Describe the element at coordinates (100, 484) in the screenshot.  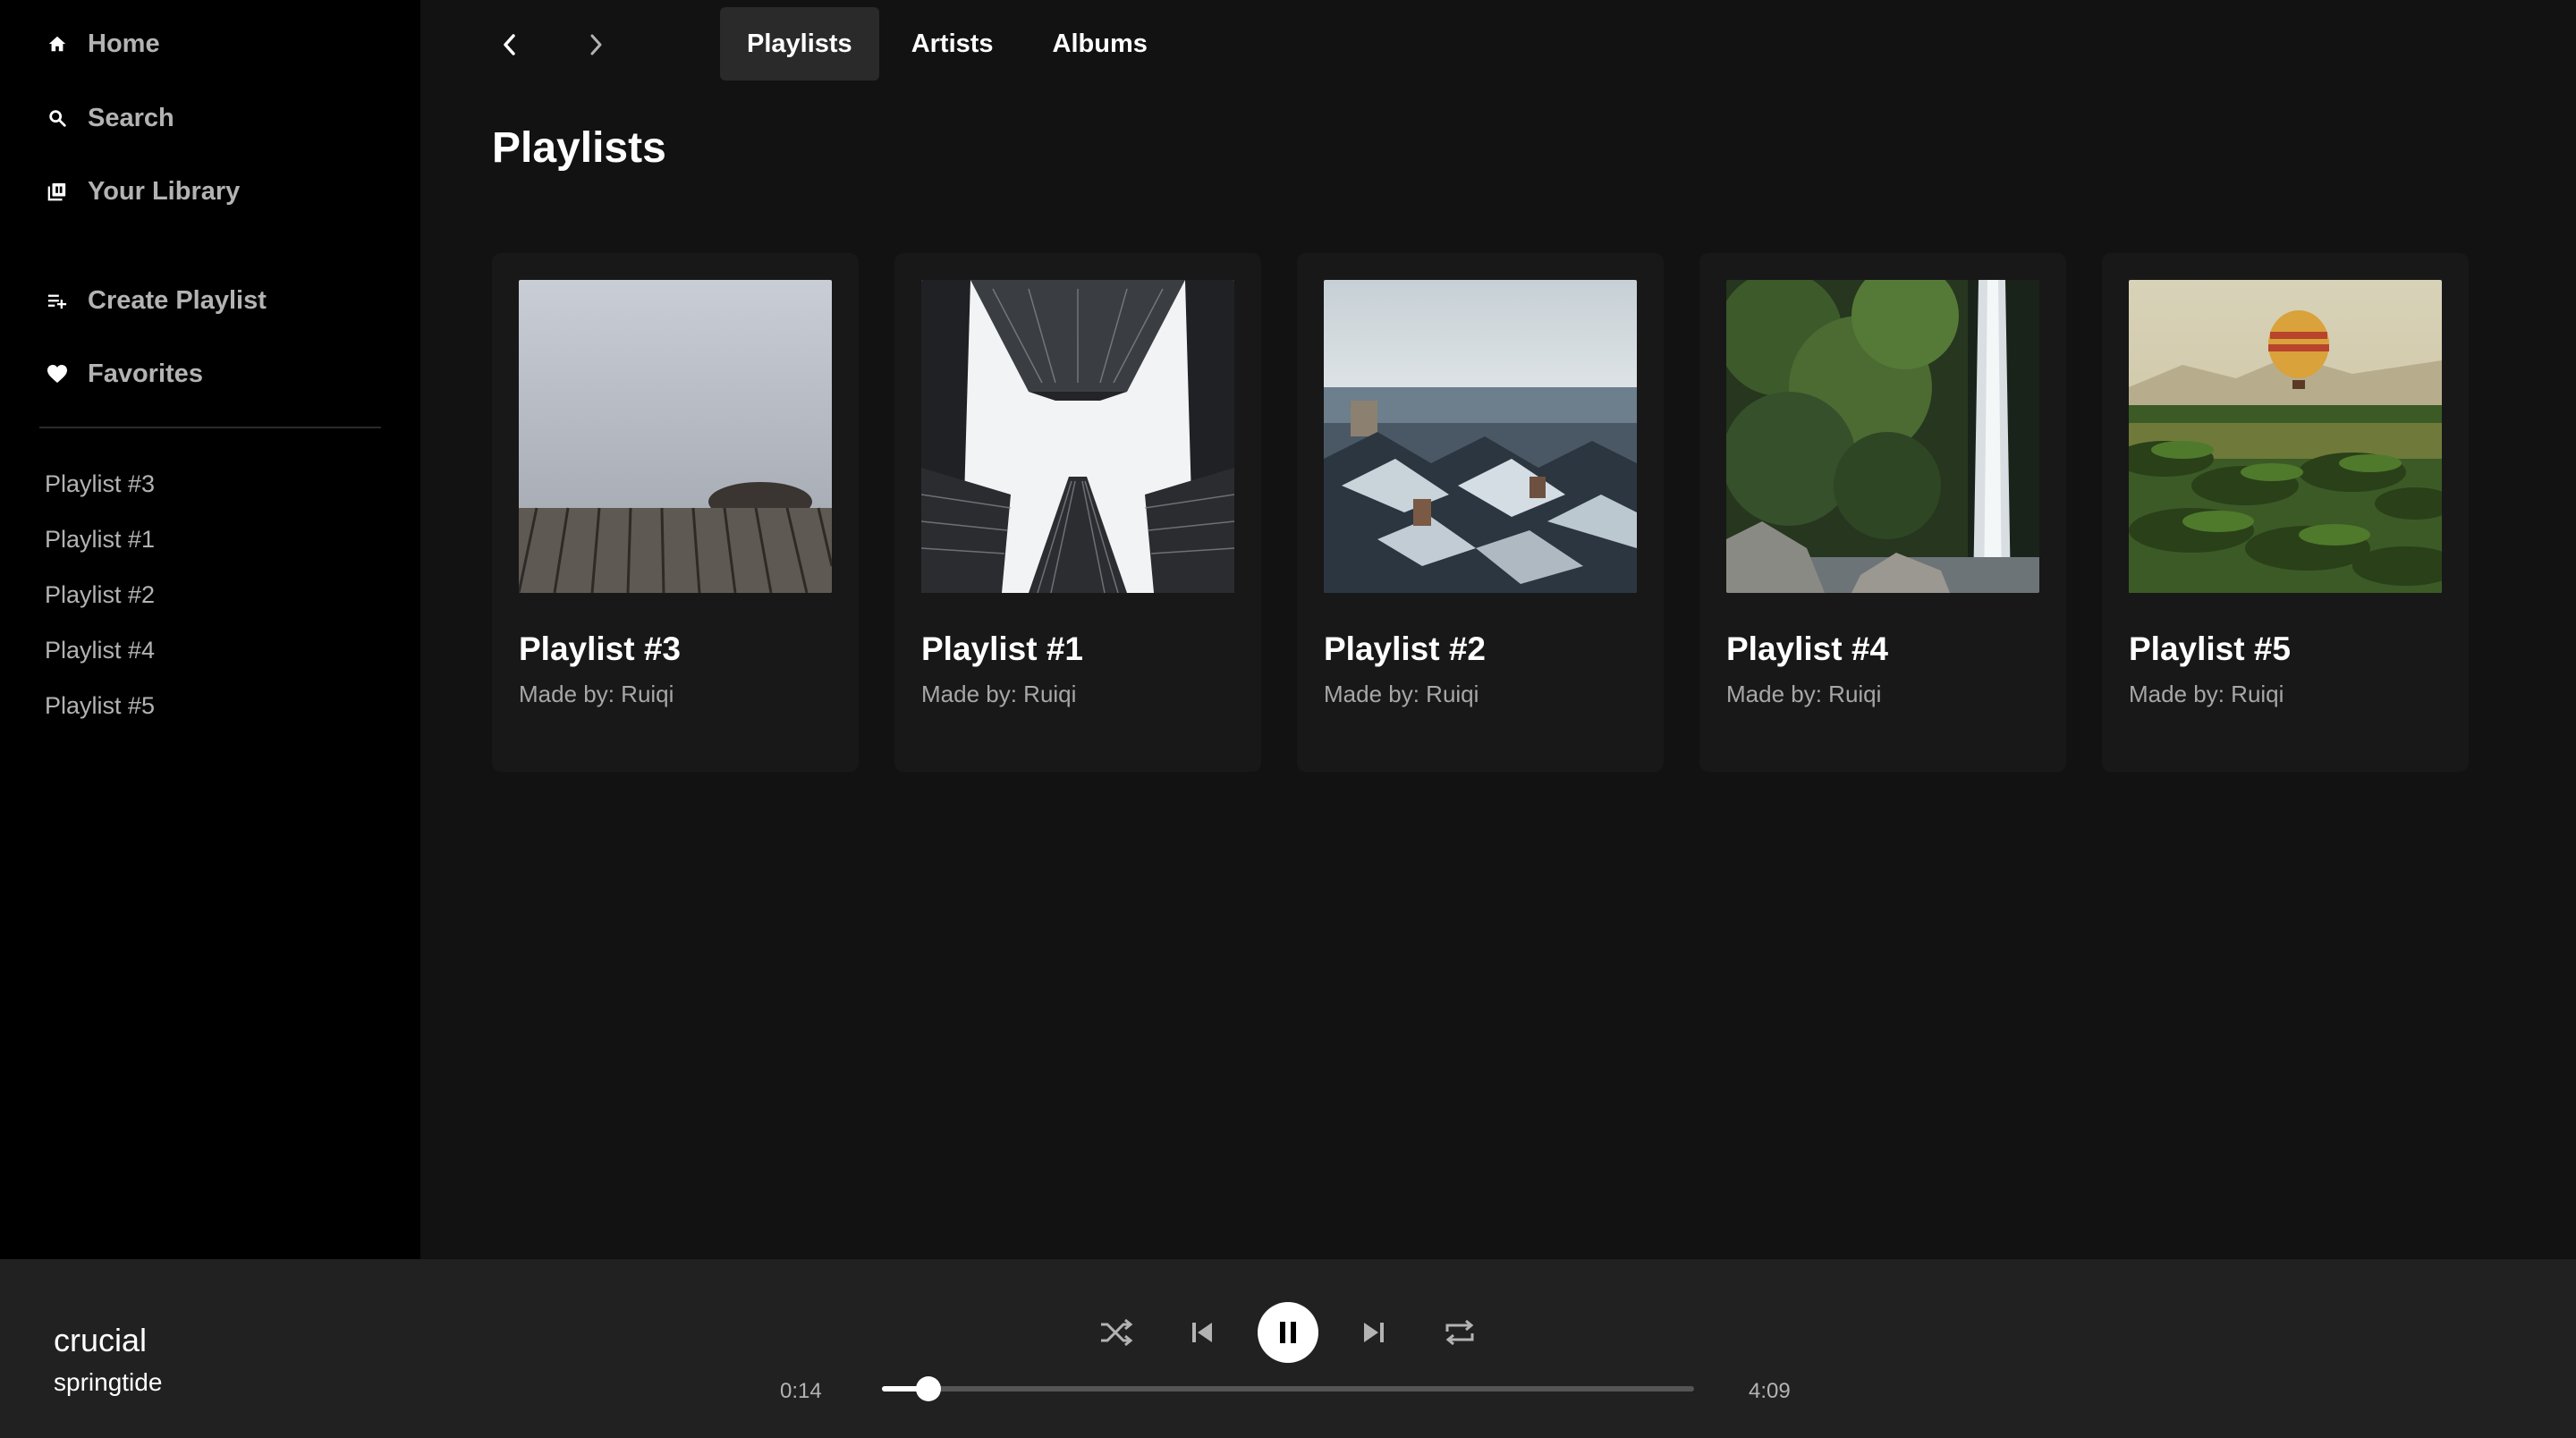
I see `sidebar-playlist-item: Playlist #3` at that location.